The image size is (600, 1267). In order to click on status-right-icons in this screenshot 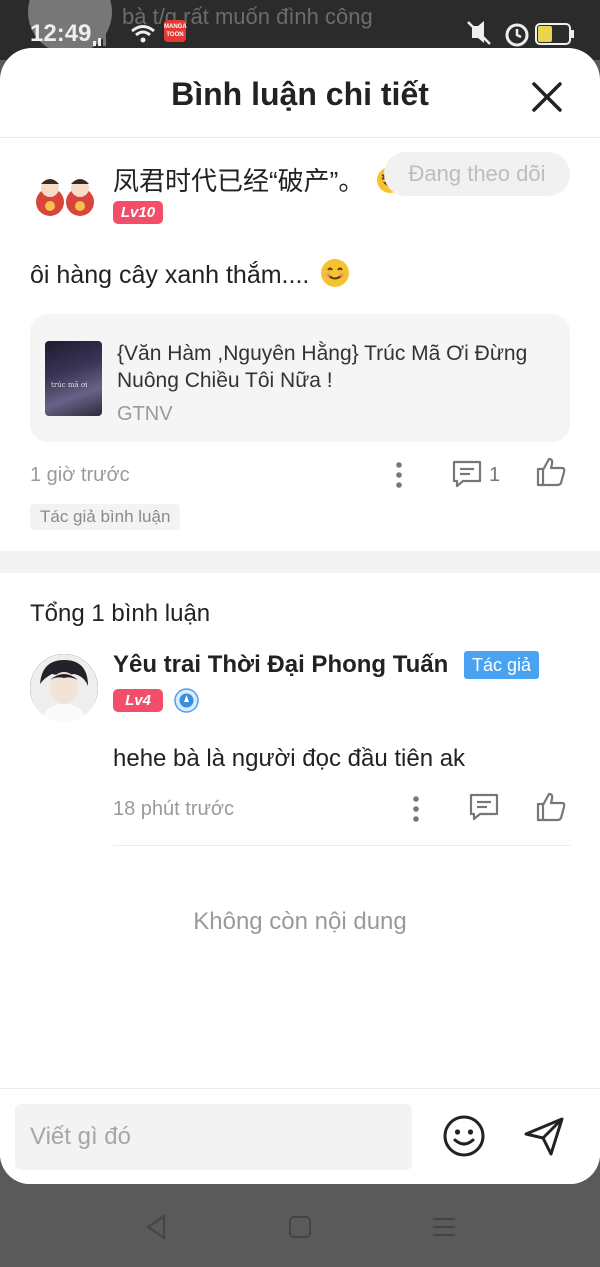, I will do `click(520, 34)`.